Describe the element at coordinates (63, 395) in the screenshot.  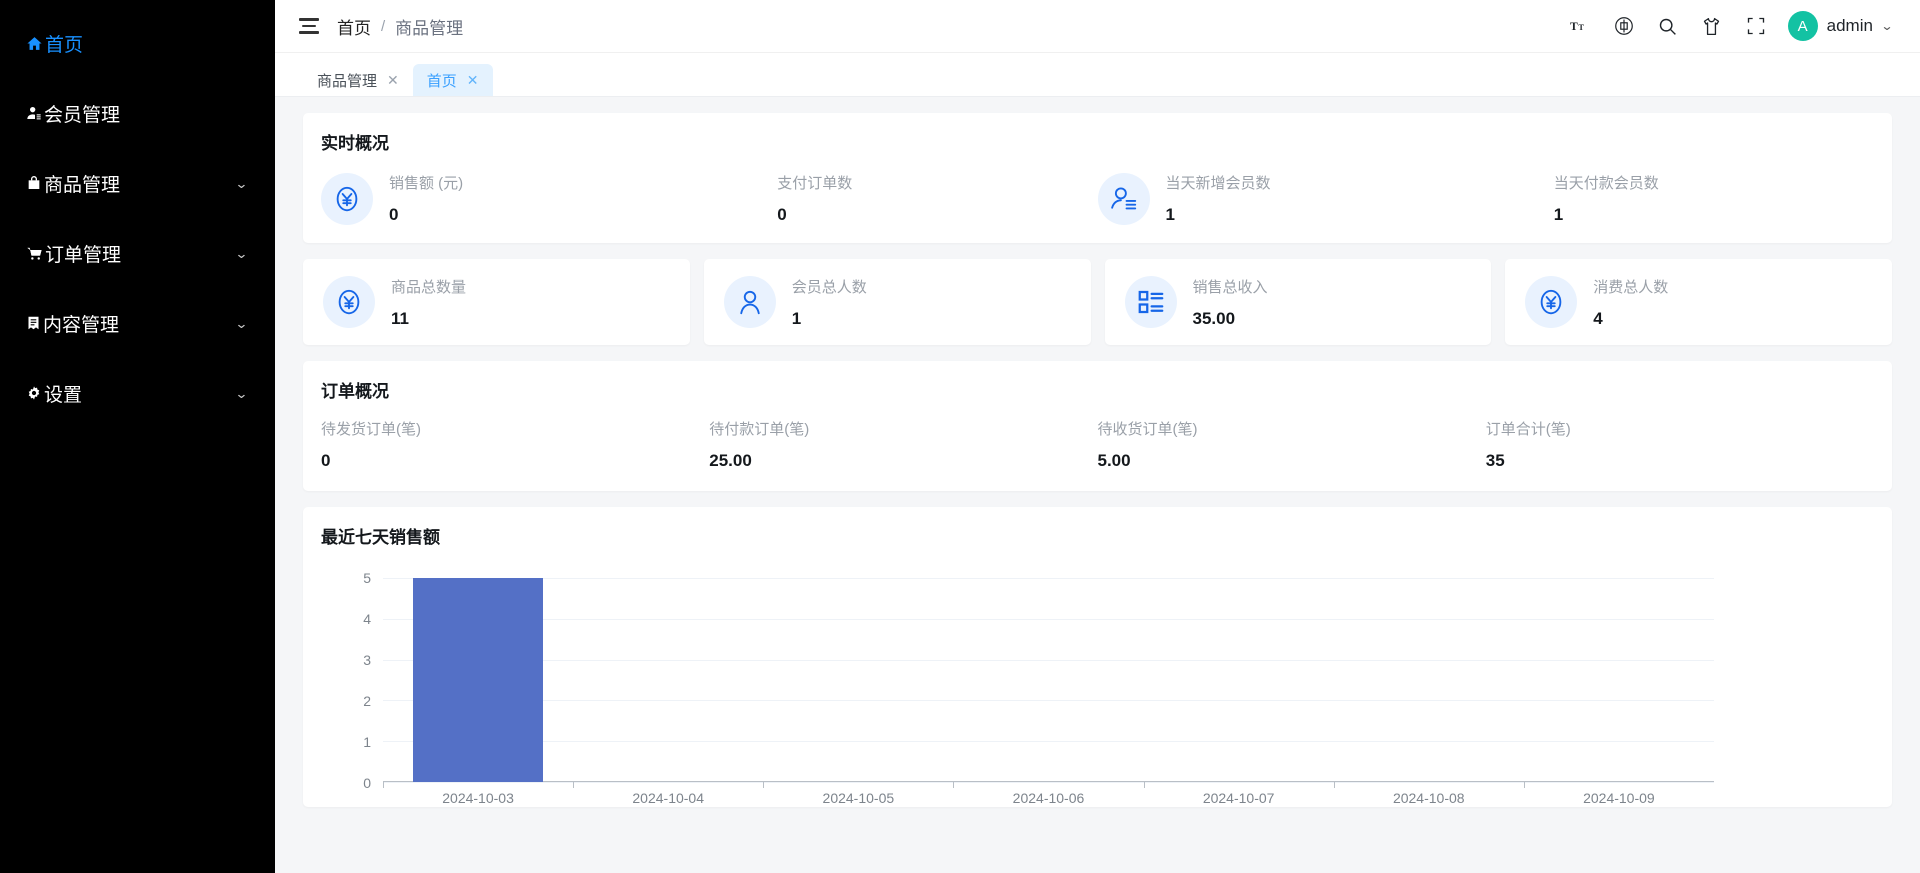
I see `sidebar-item-label: 设置` at that location.